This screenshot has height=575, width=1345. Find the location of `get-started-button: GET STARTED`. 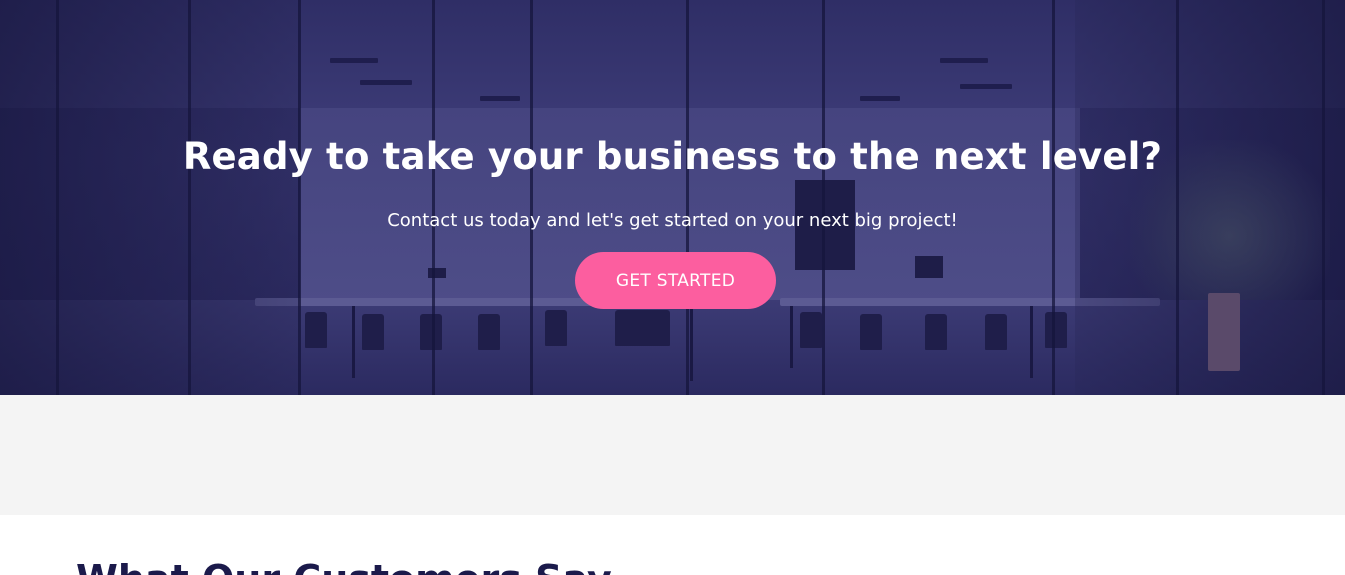

get-started-button: GET STARTED is located at coordinates (675, 280).